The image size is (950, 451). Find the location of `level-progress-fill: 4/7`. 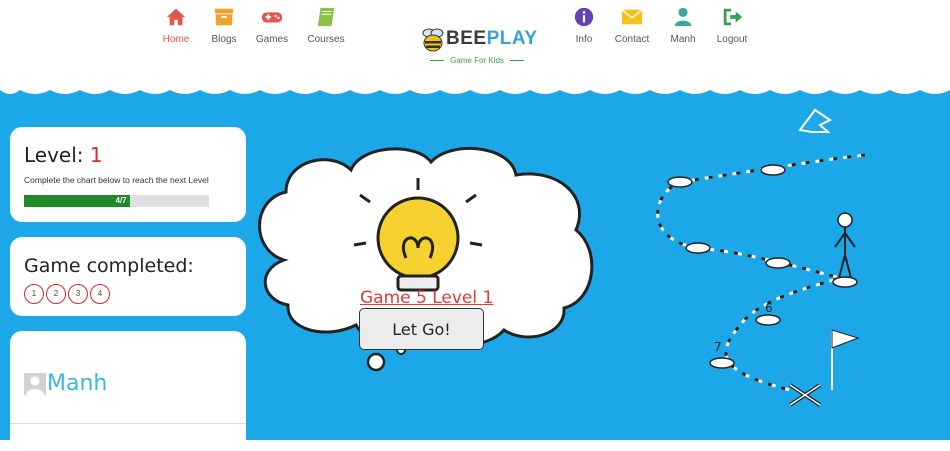

level-progress-fill: 4/7 is located at coordinates (77, 201).